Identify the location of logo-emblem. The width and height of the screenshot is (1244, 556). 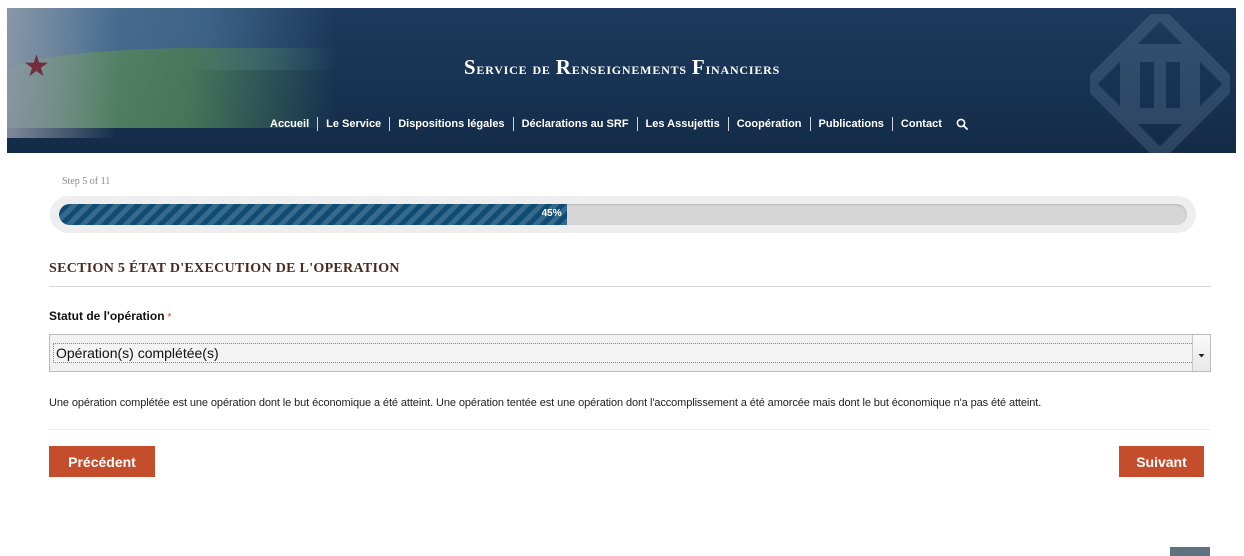
(1160, 83).